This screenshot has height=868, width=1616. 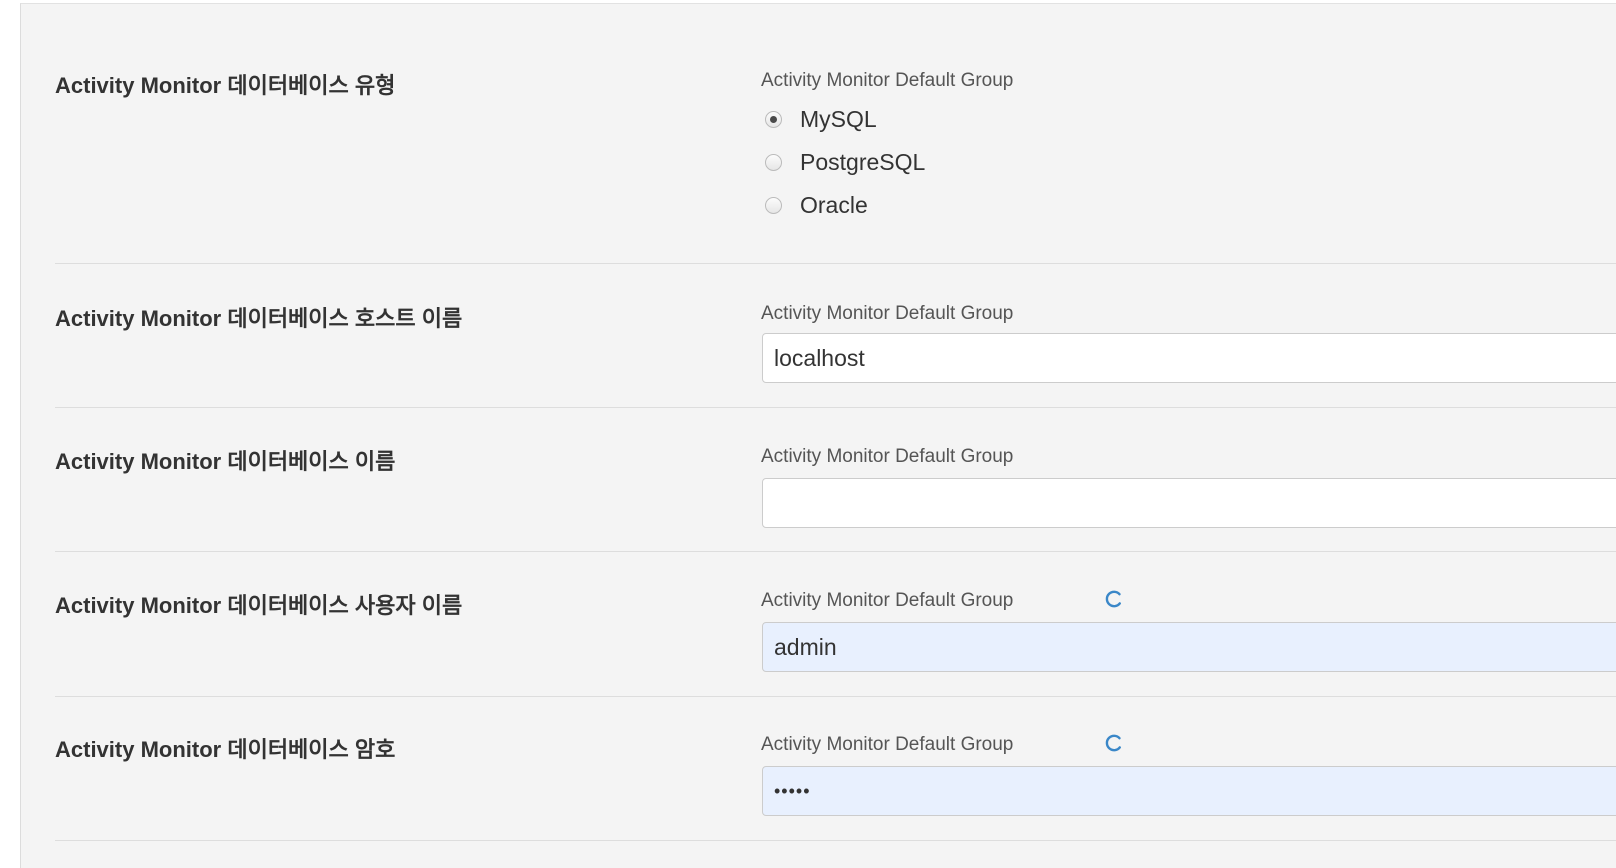 I want to click on radio-option-oracle: Oracle, so click(x=843, y=205).